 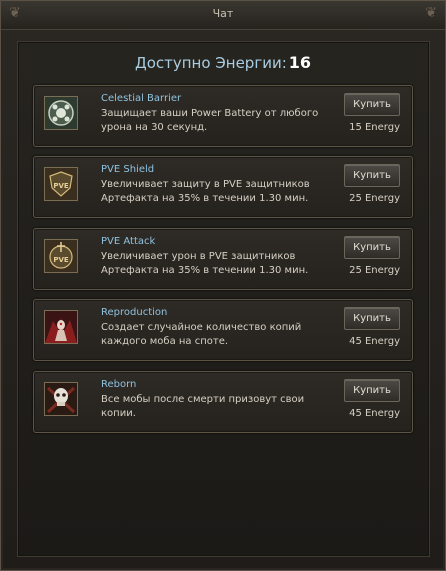 I want to click on item-name: PVE Attack, so click(x=128, y=241).